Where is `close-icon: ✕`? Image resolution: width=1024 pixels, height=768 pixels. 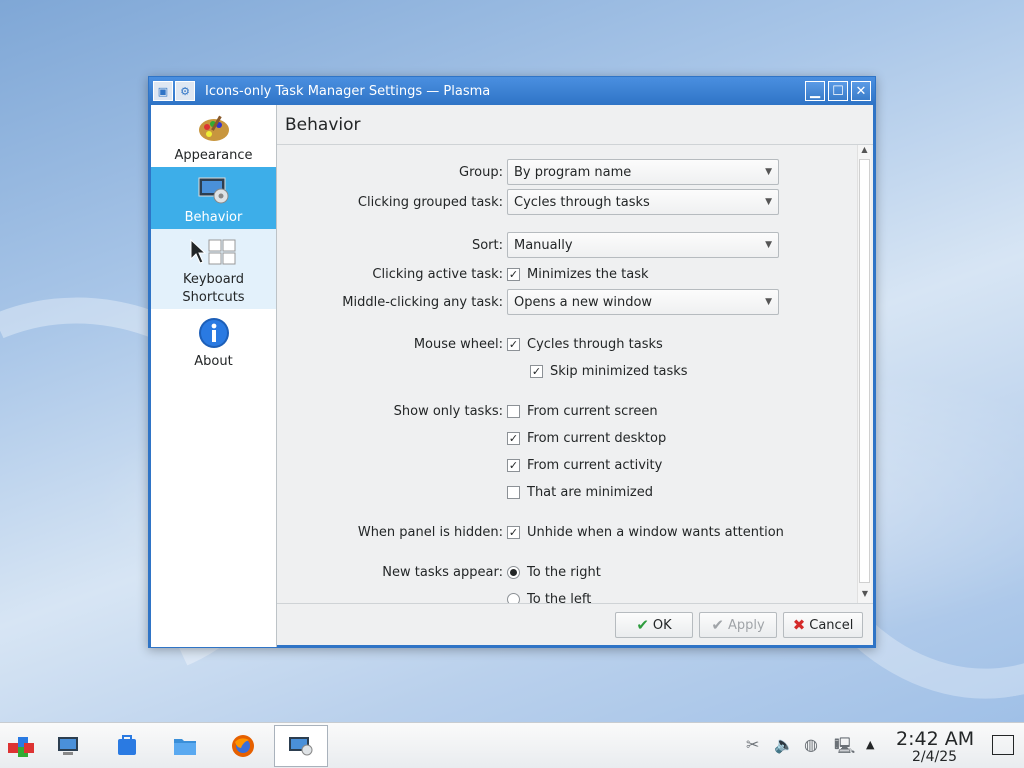 close-icon: ✕ is located at coordinates (861, 91).